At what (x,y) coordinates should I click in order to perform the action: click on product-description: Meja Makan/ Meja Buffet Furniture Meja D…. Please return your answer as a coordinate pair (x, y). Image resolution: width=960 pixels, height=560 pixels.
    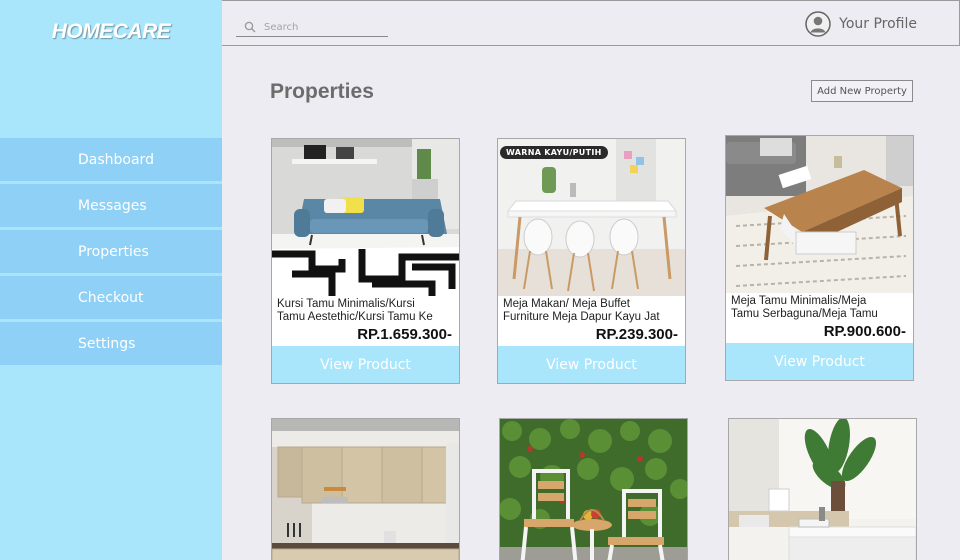
    Looking at the image, I should click on (591, 310).